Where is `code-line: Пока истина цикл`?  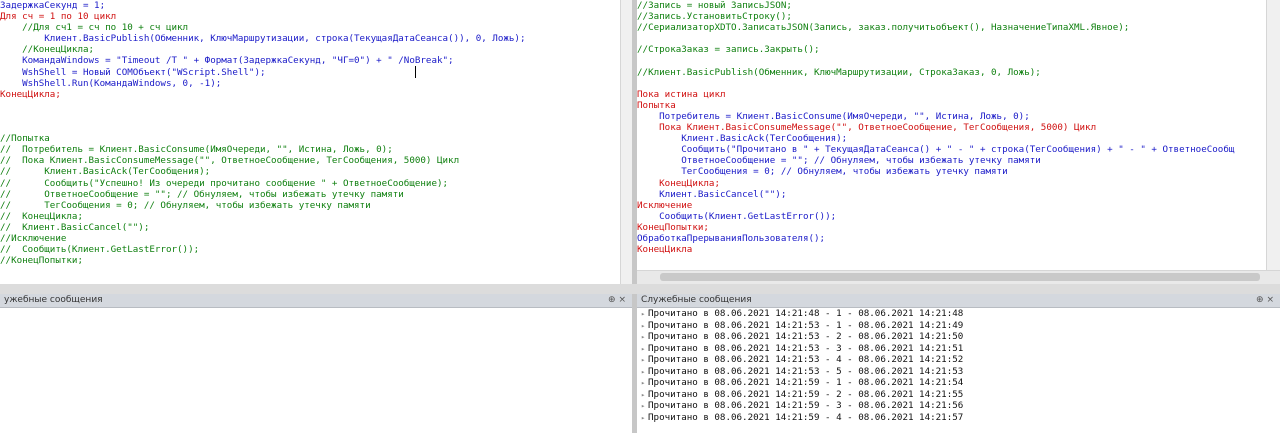 code-line: Пока истина цикл is located at coordinates (681, 94).